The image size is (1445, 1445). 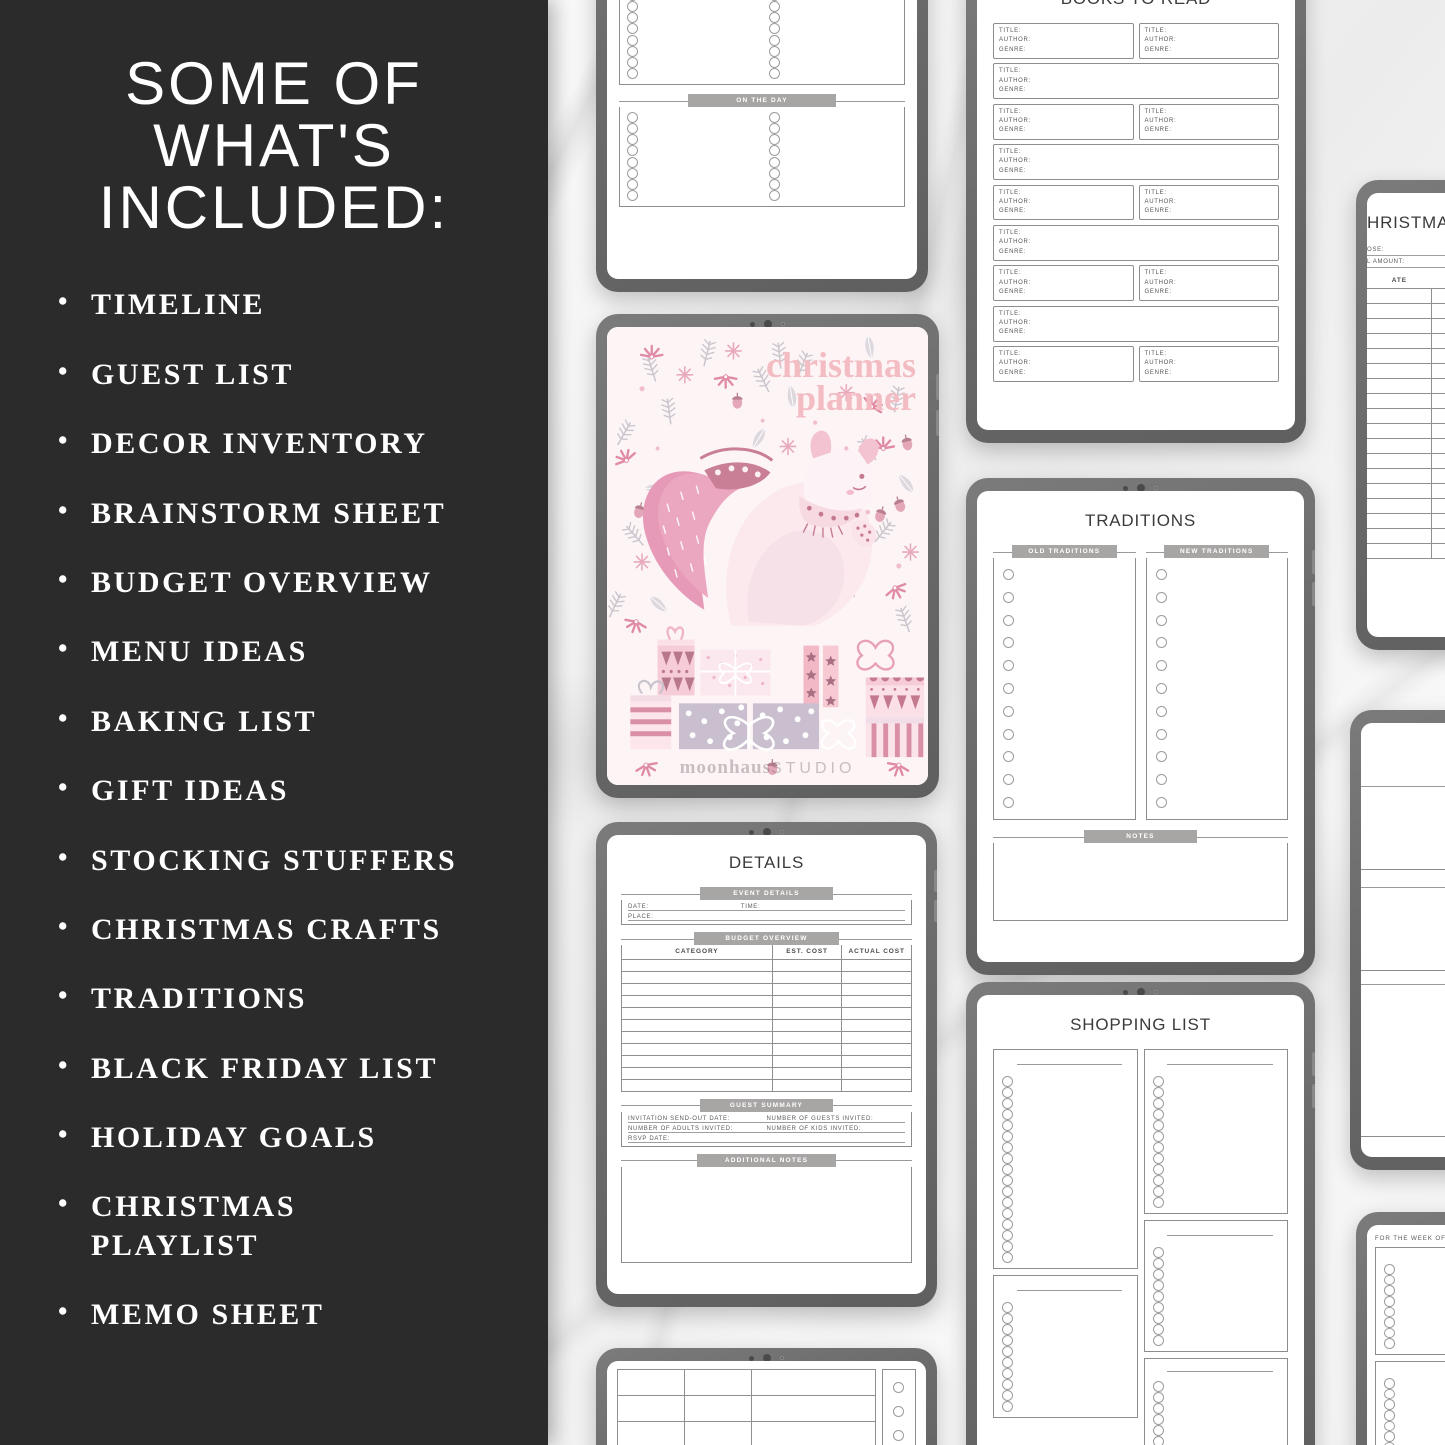 I want to click on savings-field-total: L AMOUNT:, so click(x=1406, y=262).